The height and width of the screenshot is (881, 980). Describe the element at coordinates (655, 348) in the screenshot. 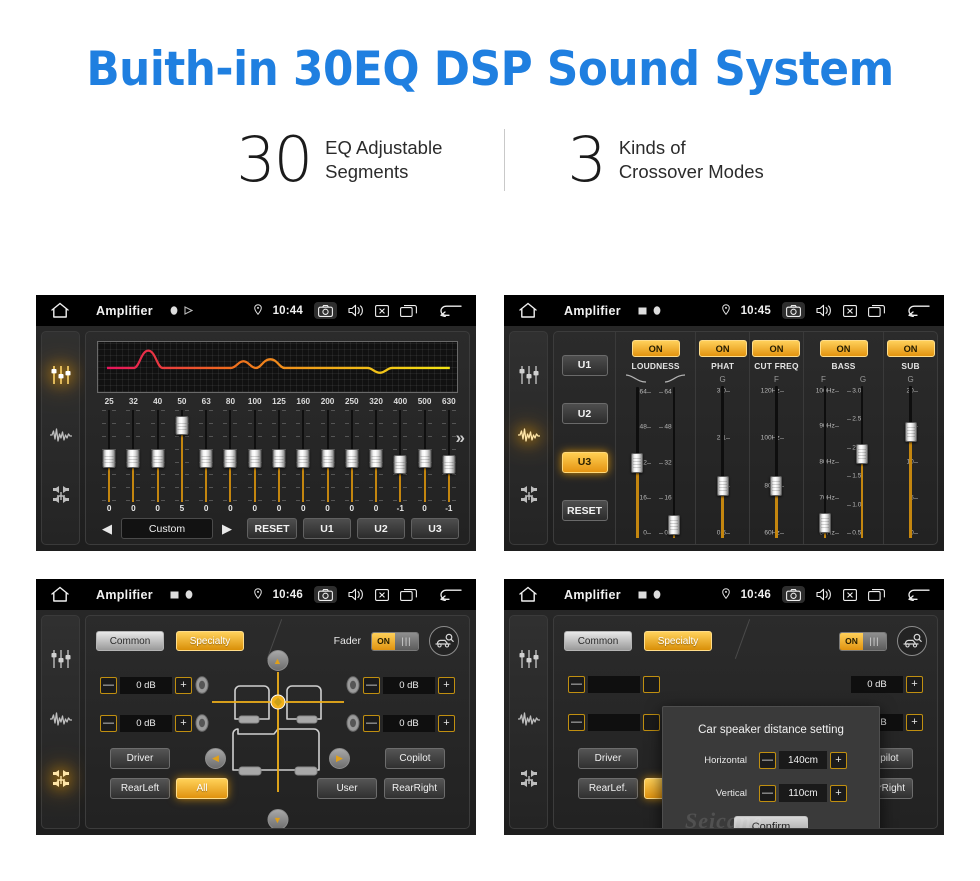

I see `toggle-loudness: ON` at that location.